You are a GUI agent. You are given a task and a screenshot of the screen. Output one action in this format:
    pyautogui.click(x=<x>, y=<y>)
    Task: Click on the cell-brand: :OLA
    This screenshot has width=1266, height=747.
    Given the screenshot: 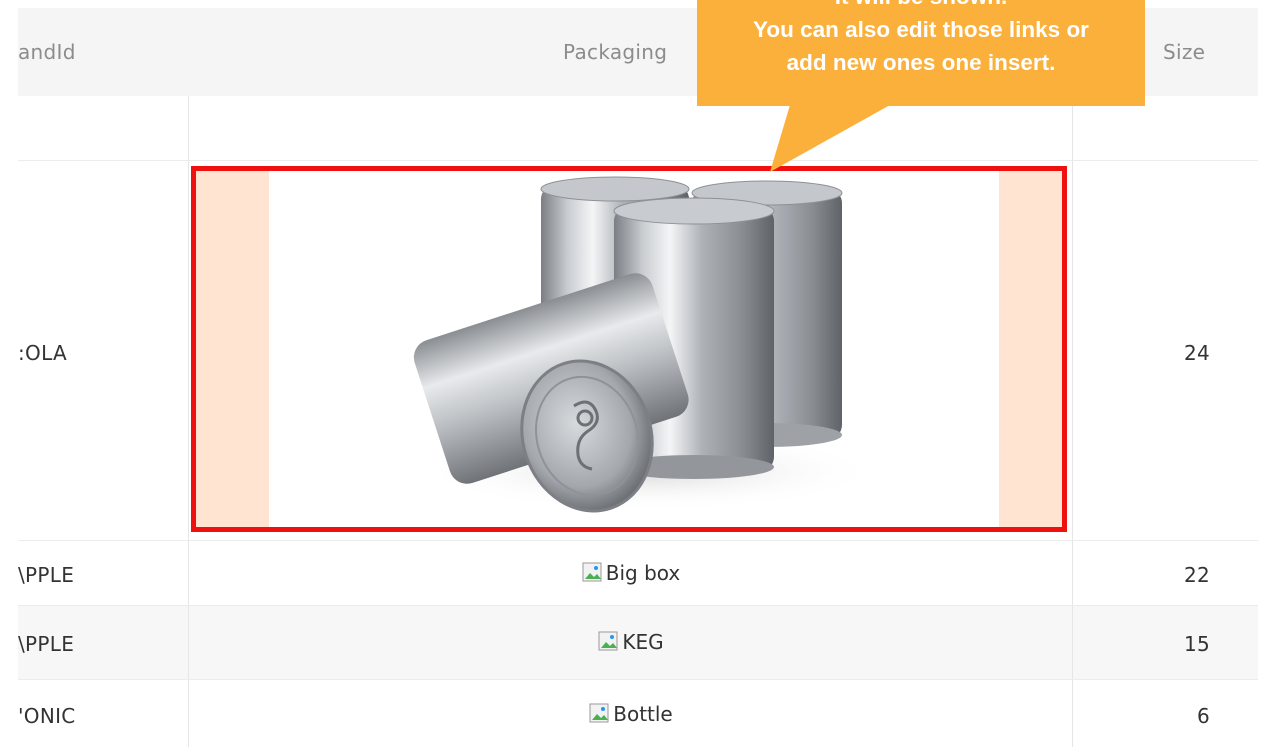 What is the action you would take?
    pyautogui.click(x=42, y=353)
    